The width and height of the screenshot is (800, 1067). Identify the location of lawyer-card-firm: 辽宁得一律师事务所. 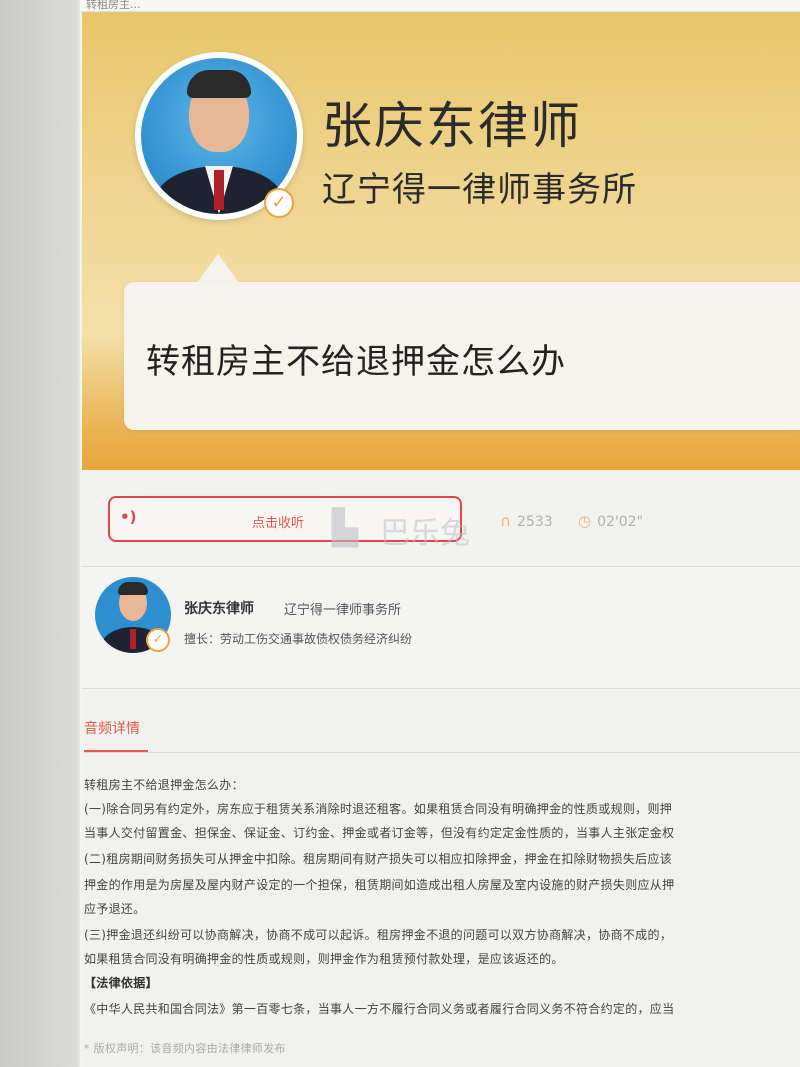
(343, 610).